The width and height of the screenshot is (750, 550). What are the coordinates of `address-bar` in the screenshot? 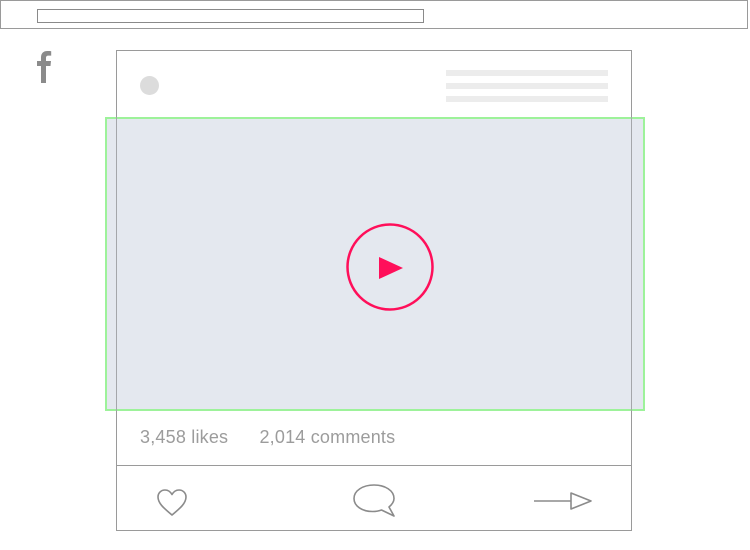 It's located at (230, 16).